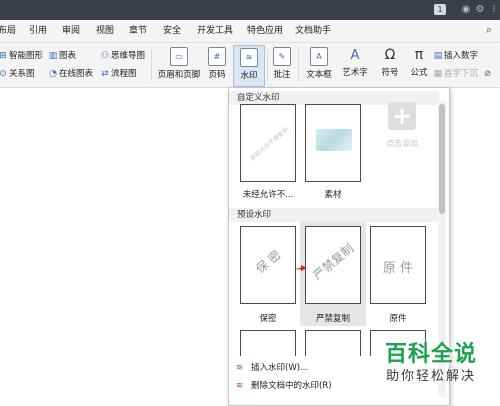  Describe the element at coordinates (215, 31) in the screenshot. I see `tab-developer: 开发工具` at that location.